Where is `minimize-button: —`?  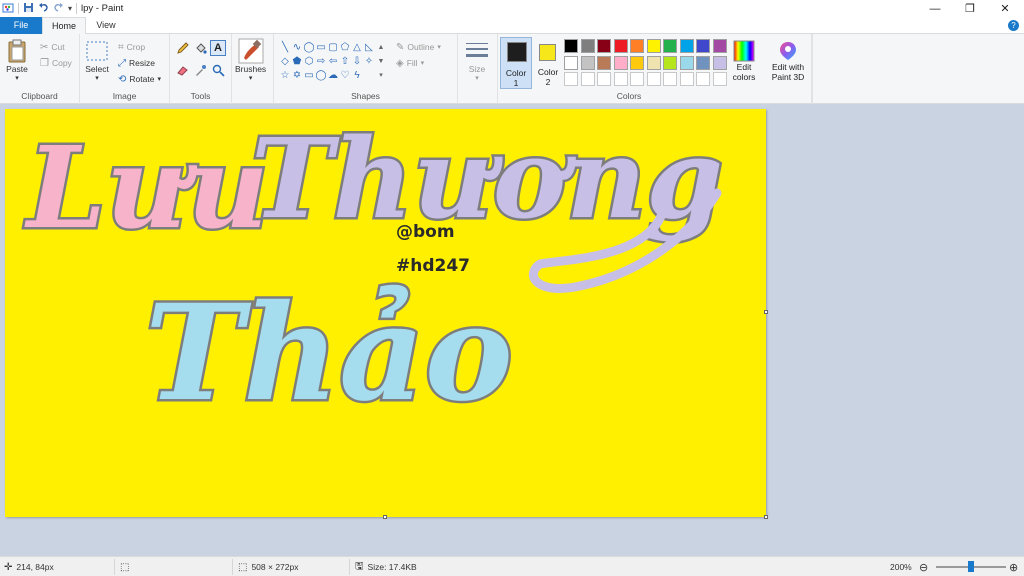
minimize-button: — is located at coordinates (935, 8).